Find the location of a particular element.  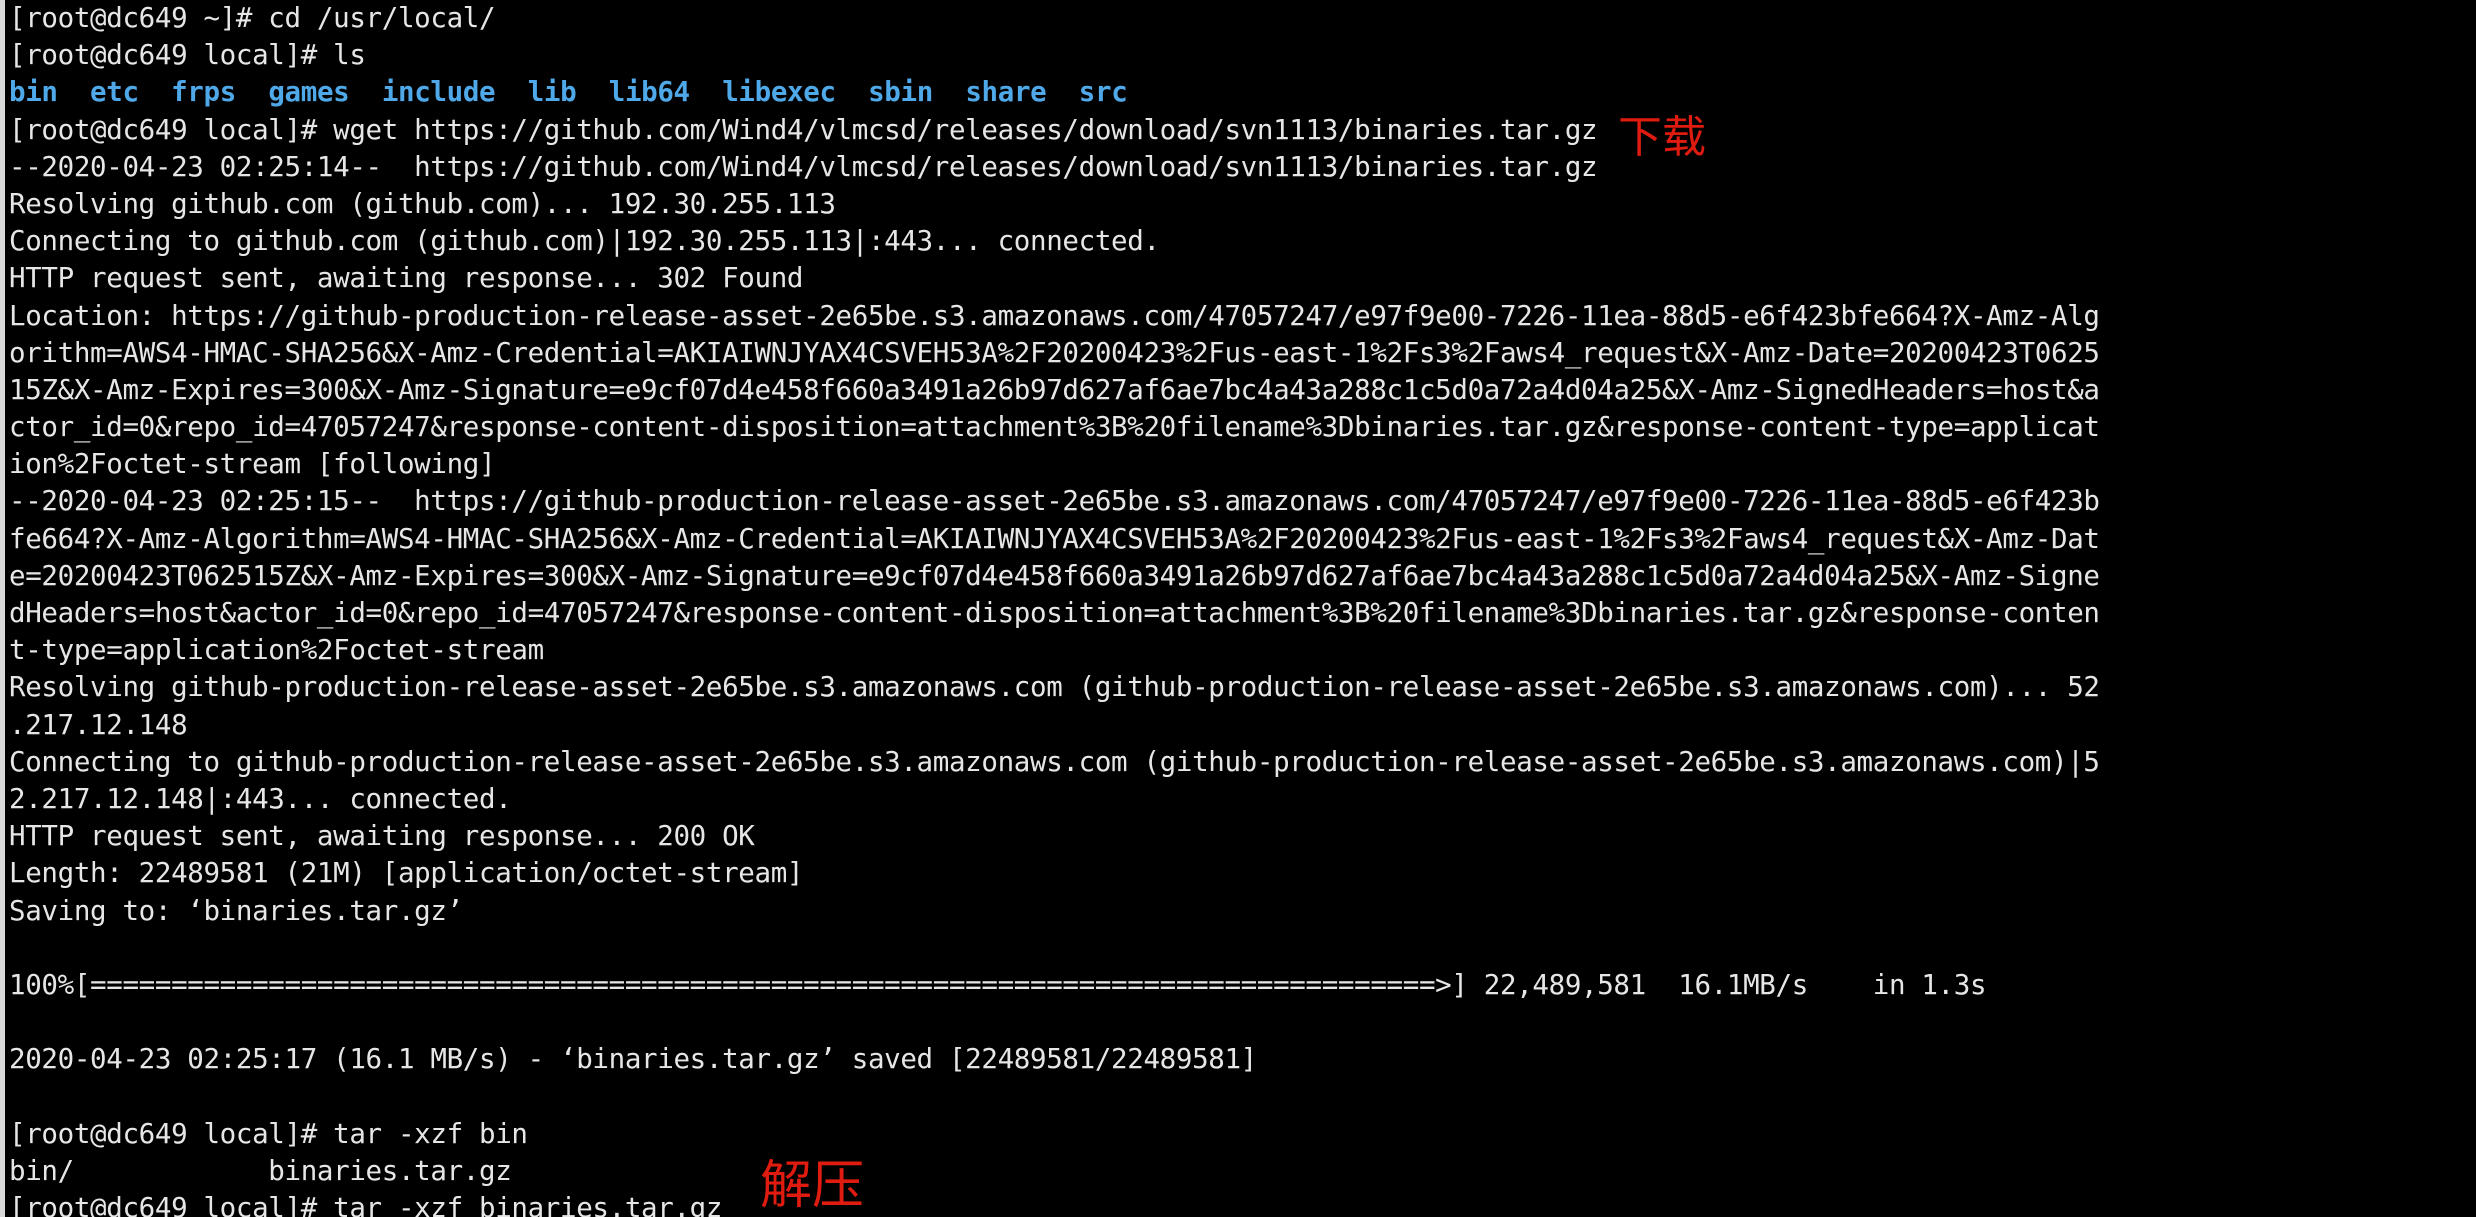

ls-entry-bin: bin is located at coordinates (33, 92).